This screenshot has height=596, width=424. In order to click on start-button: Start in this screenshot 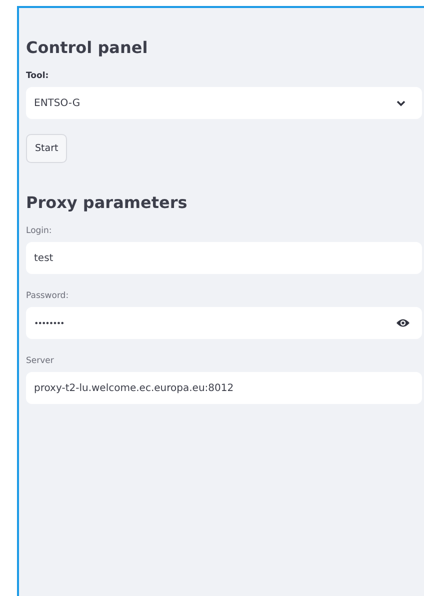, I will do `click(47, 148)`.